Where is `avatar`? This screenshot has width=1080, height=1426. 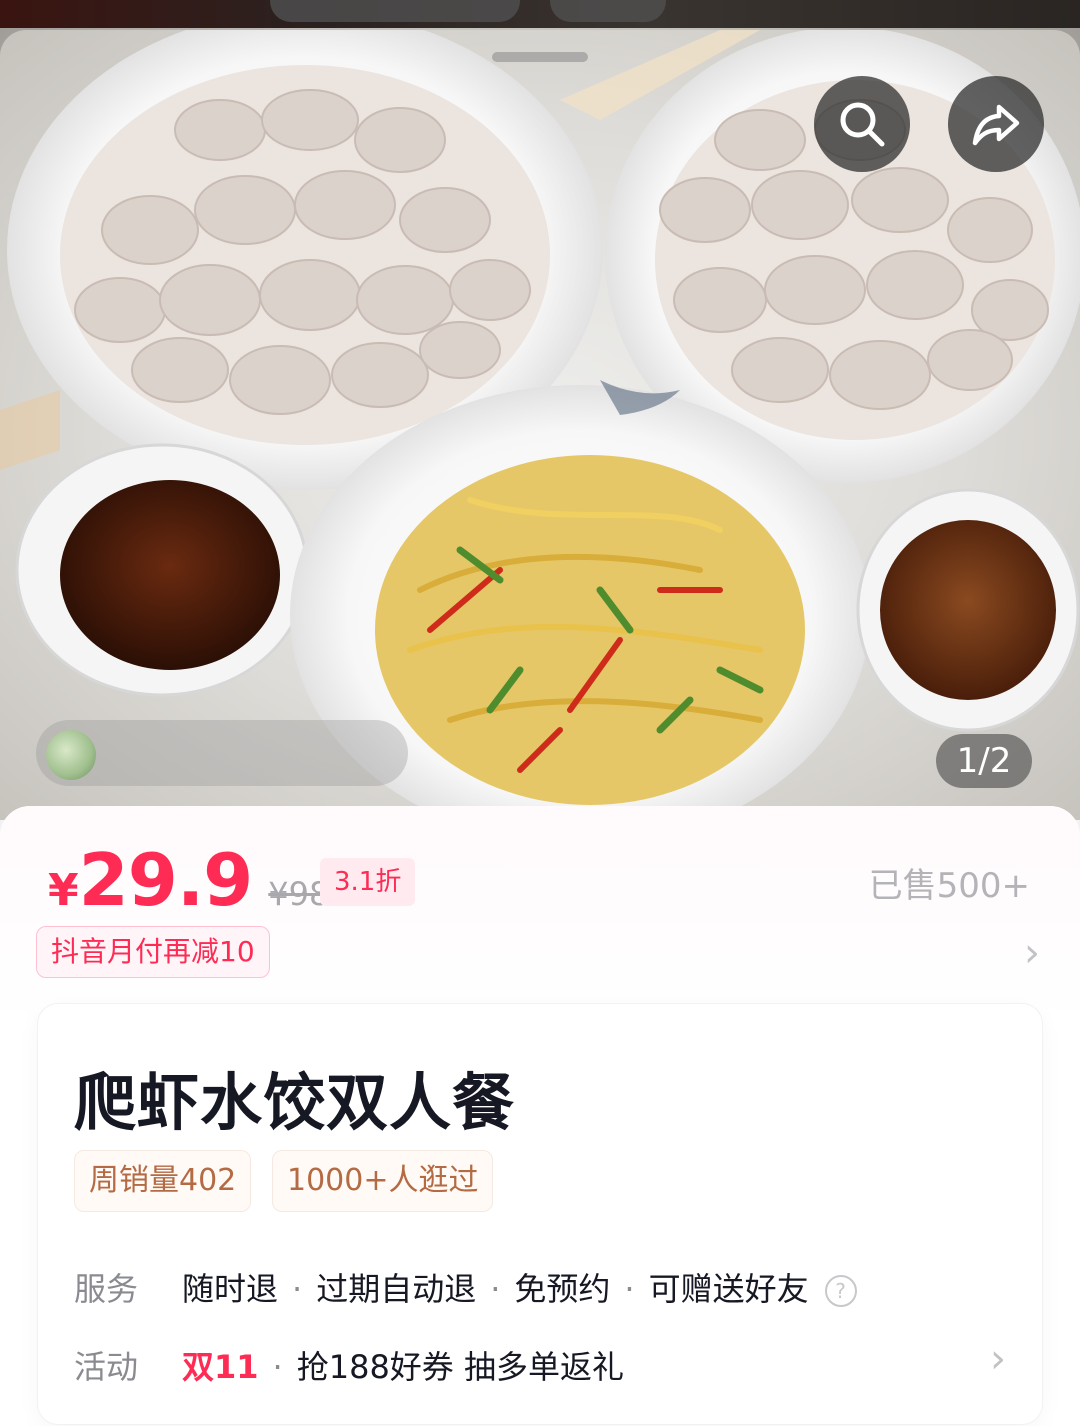 avatar is located at coordinates (71, 755).